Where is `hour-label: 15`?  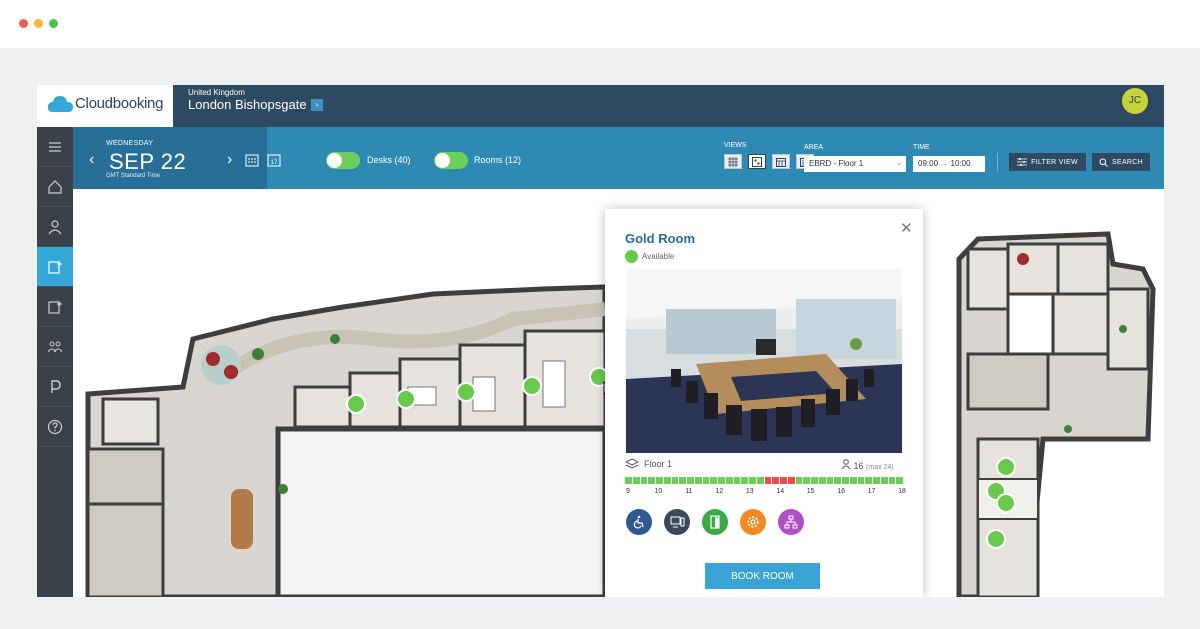
hour-label: 15 is located at coordinates (810, 491).